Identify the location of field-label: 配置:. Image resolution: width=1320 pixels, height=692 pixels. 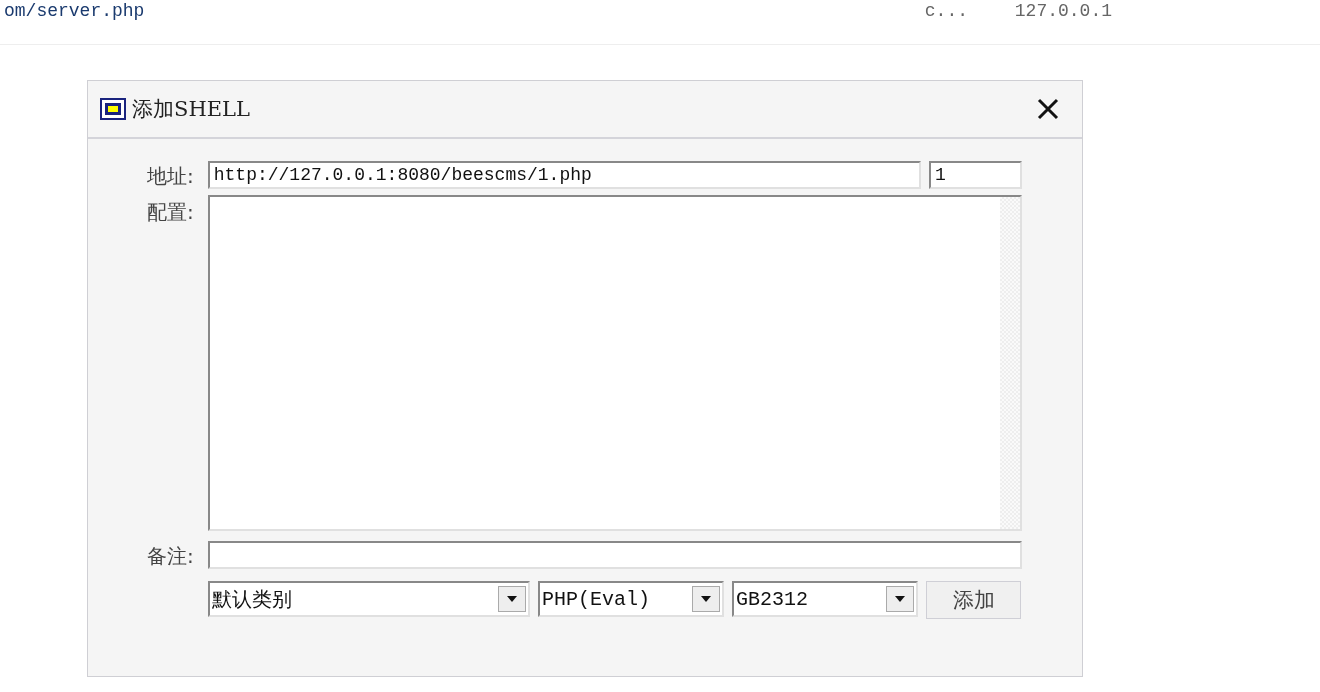
(170, 212).